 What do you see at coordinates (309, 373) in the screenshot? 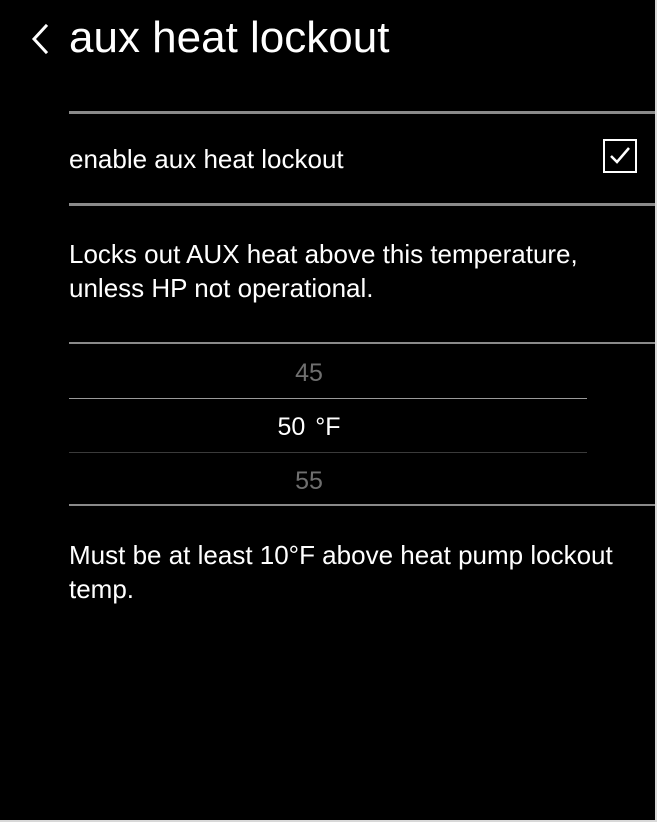
I see `picker-option-prev: 45` at bounding box center [309, 373].